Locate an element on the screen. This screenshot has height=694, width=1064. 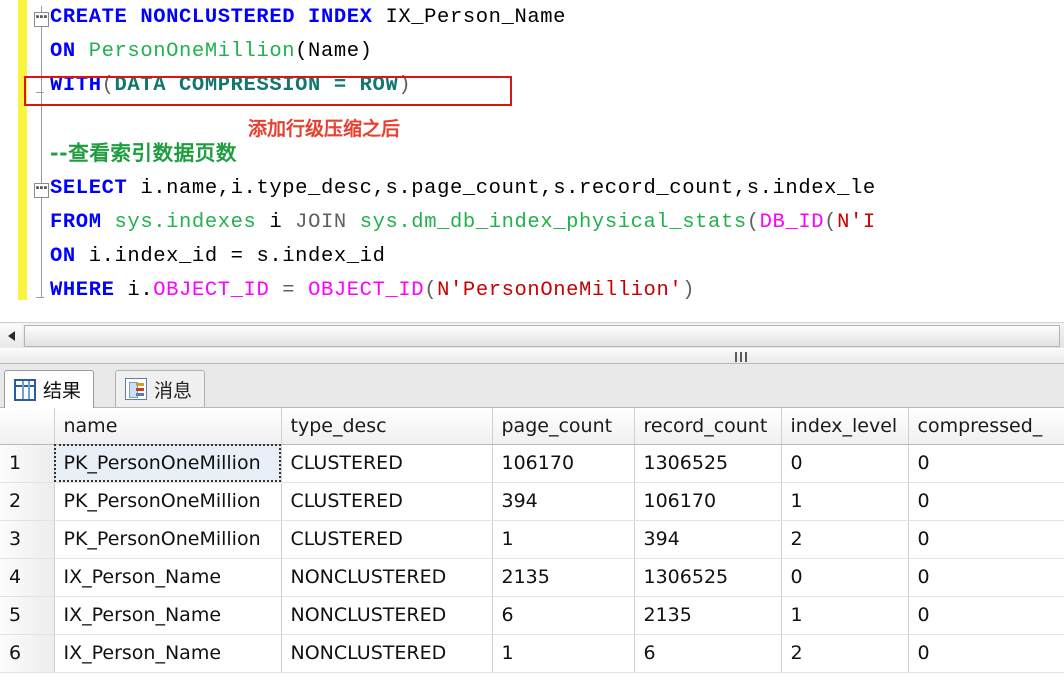
row-number-cell: 4 is located at coordinates (27, 577).